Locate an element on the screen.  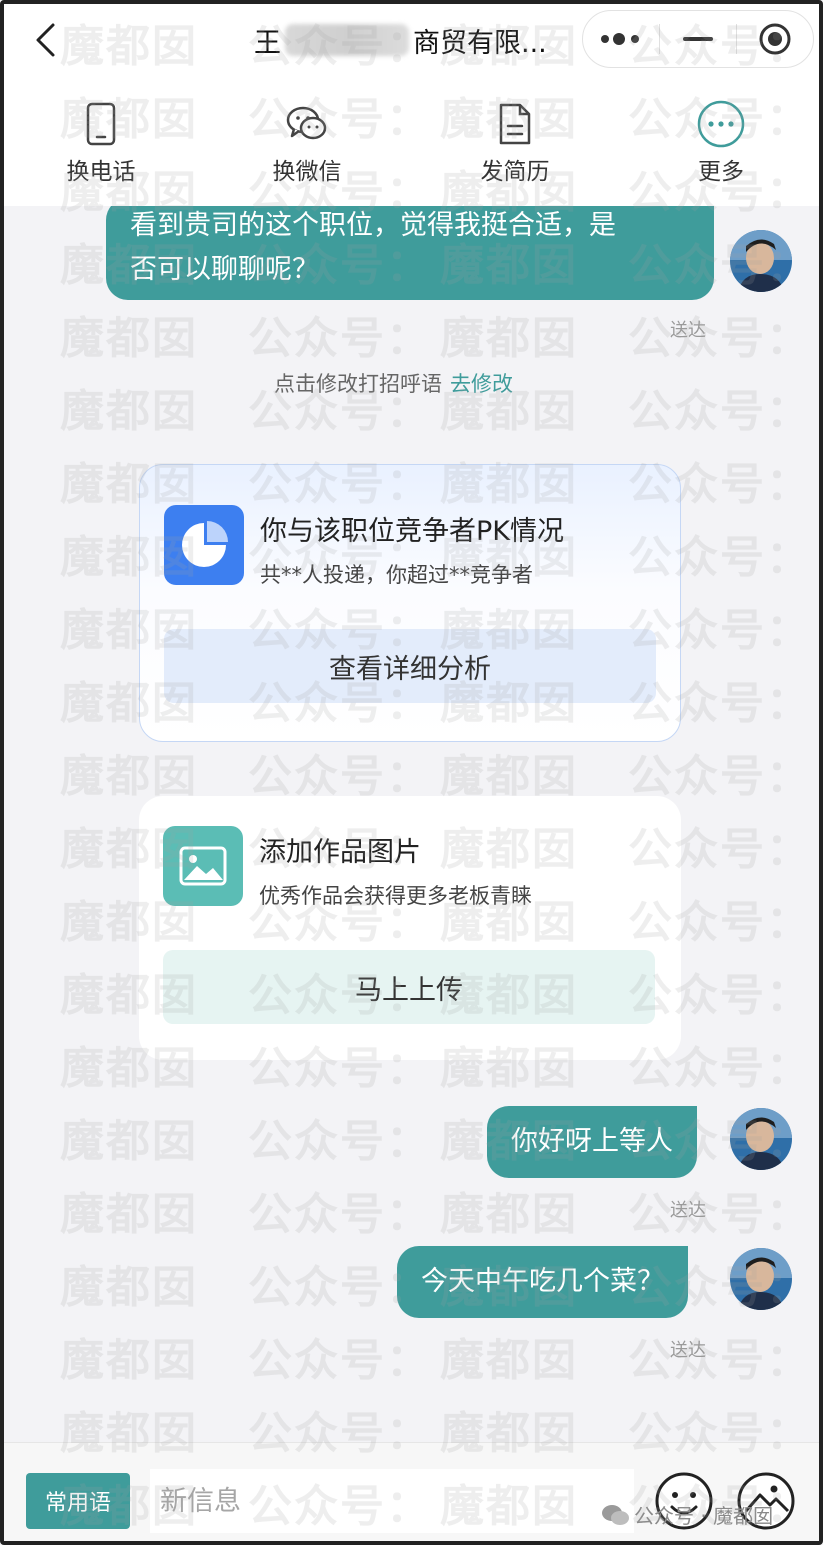
message-text: 今天中午吃几个菜？ is located at coordinates (542, 1281).